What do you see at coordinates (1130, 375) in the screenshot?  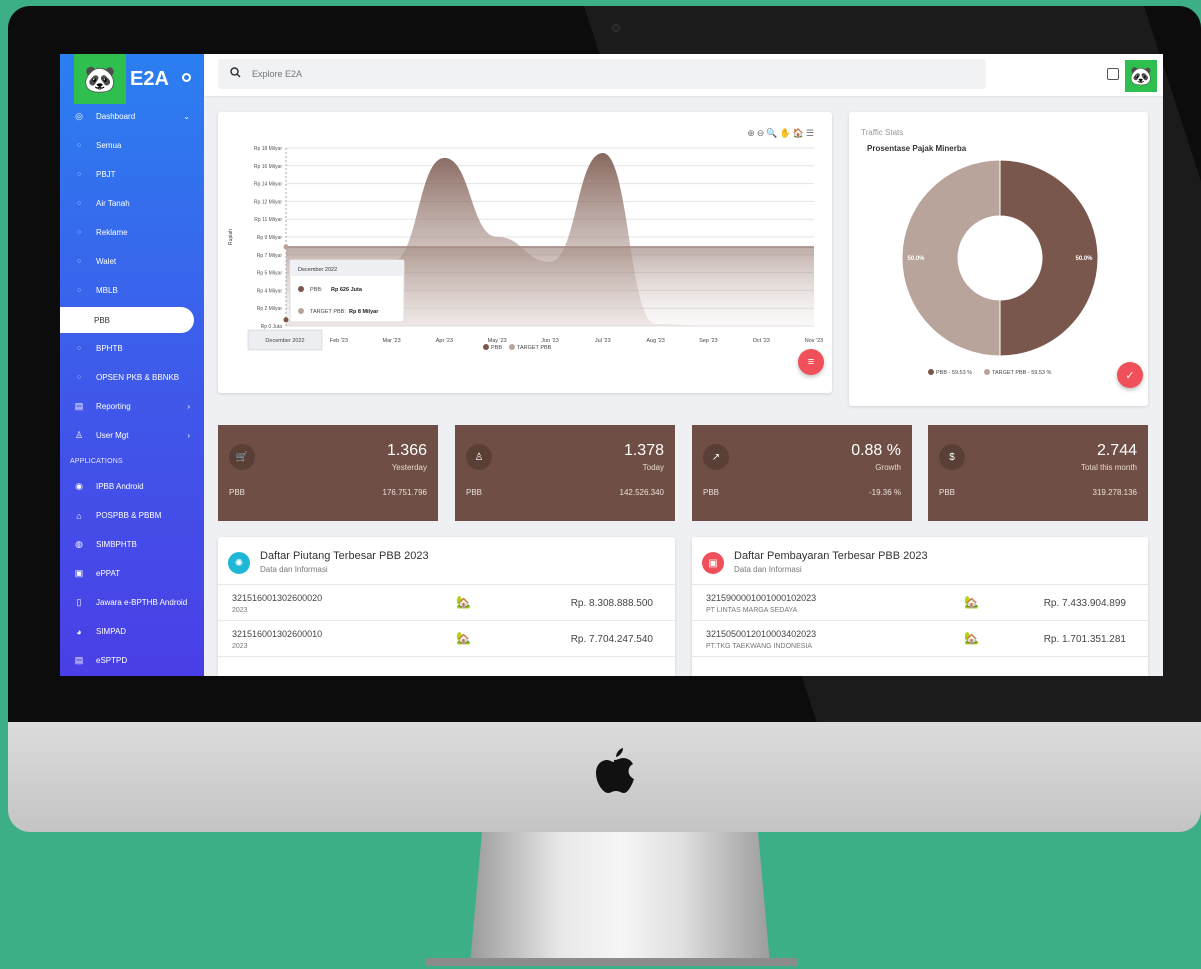 I see `confirm-button: ✓` at bounding box center [1130, 375].